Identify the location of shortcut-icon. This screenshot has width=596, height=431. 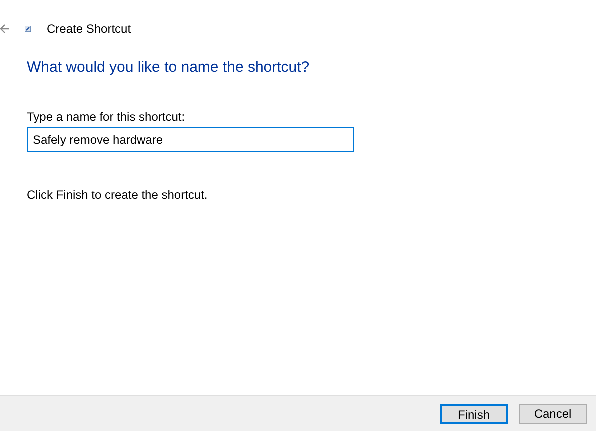
(28, 29).